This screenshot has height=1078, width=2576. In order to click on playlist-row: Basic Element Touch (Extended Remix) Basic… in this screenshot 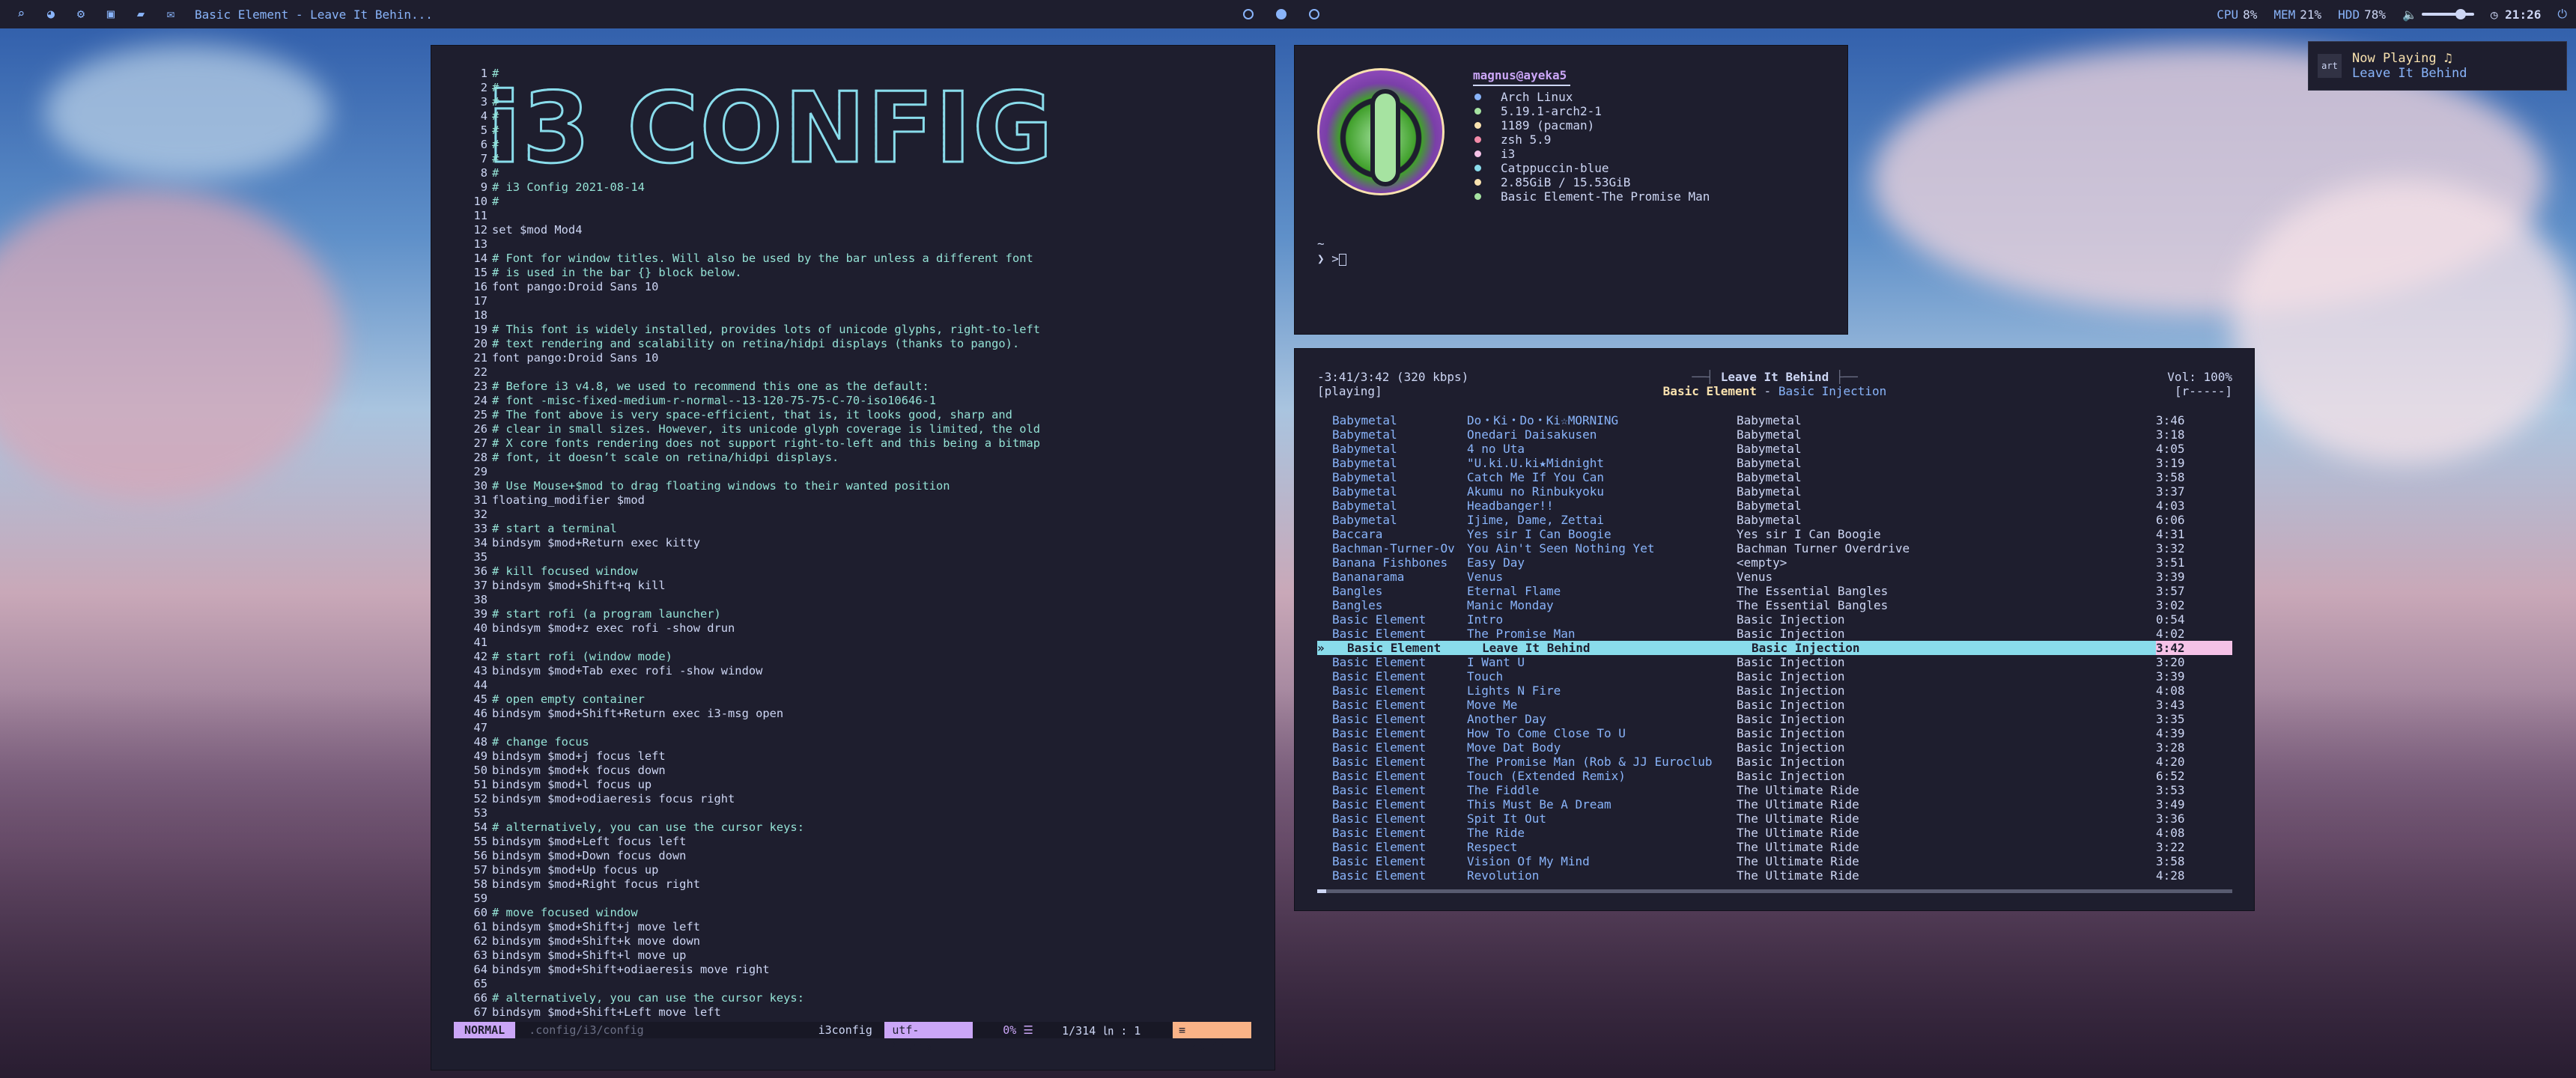, I will do `click(1774, 776)`.